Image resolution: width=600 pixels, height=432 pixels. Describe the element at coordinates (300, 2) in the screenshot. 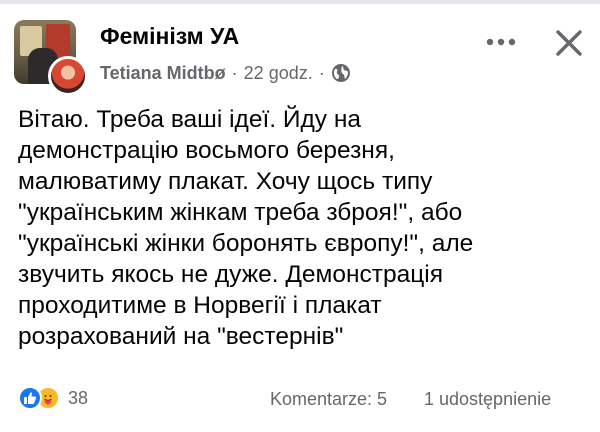

I see `top-divider` at that location.